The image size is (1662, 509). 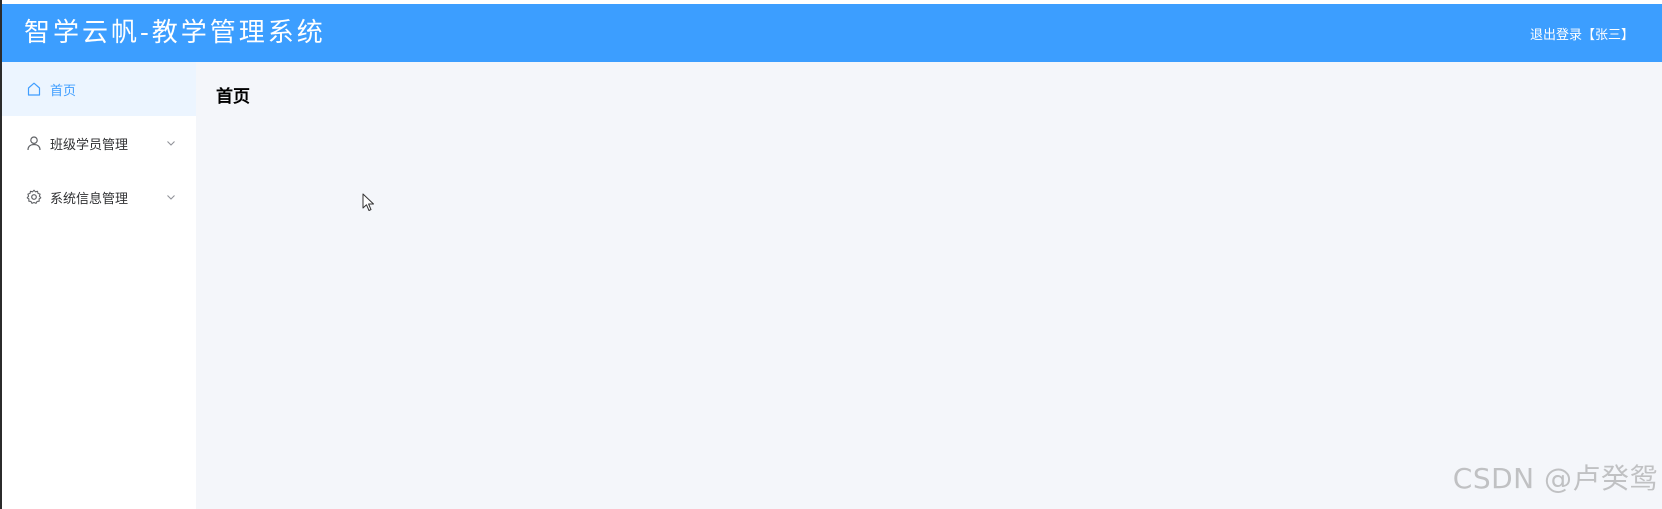 I want to click on sidebar-menu: 首页 班级学员管理 系统信息管理, so click(x=99, y=285).